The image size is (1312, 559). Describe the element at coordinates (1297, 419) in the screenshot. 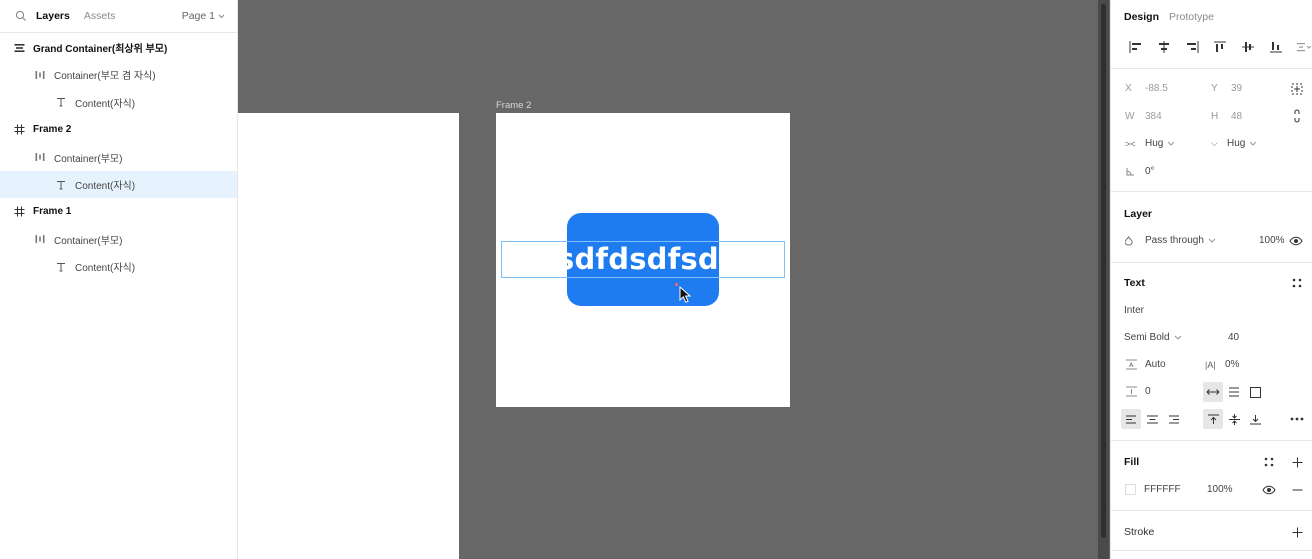

I see `more-options-icon` at that location.